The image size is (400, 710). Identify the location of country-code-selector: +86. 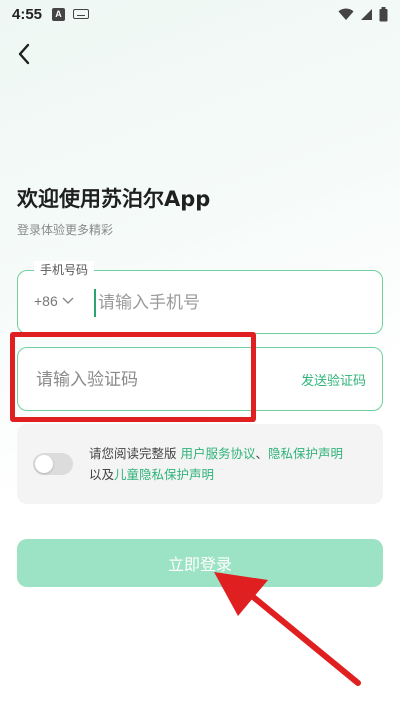
(54, 301).